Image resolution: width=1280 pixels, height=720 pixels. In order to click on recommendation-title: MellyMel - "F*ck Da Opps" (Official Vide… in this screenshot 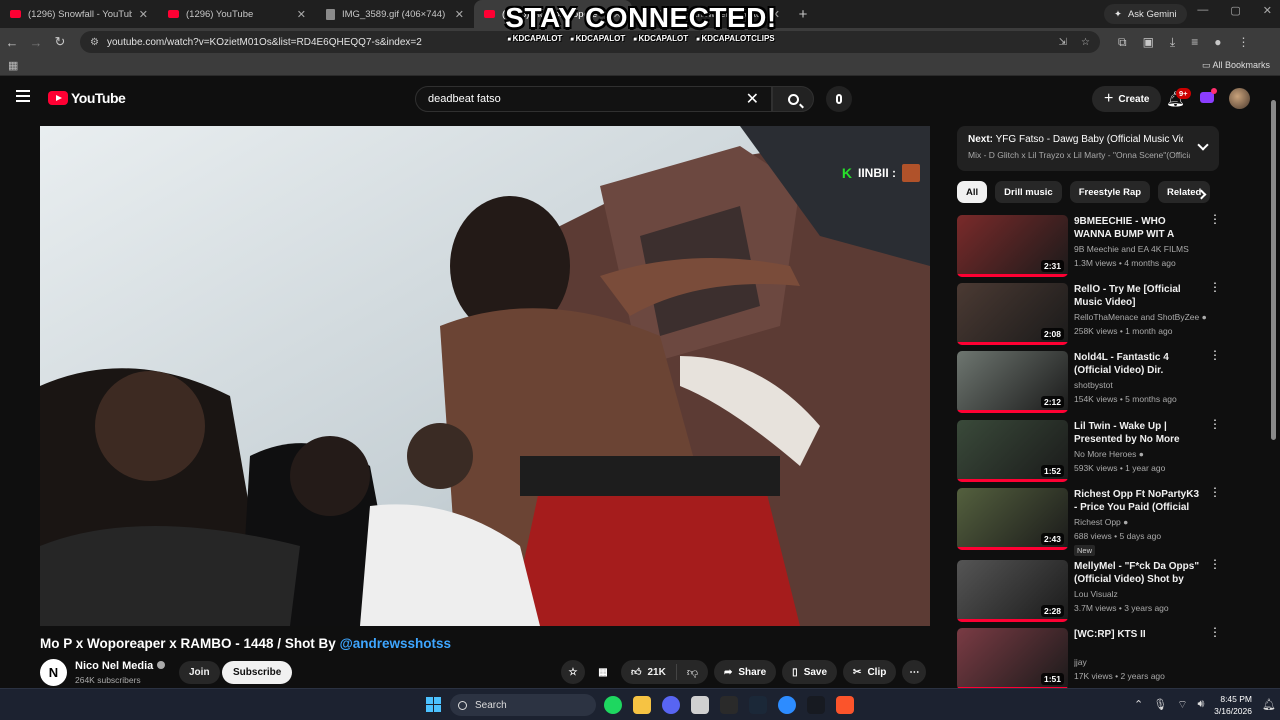, I will do `click(1139, 573)`.